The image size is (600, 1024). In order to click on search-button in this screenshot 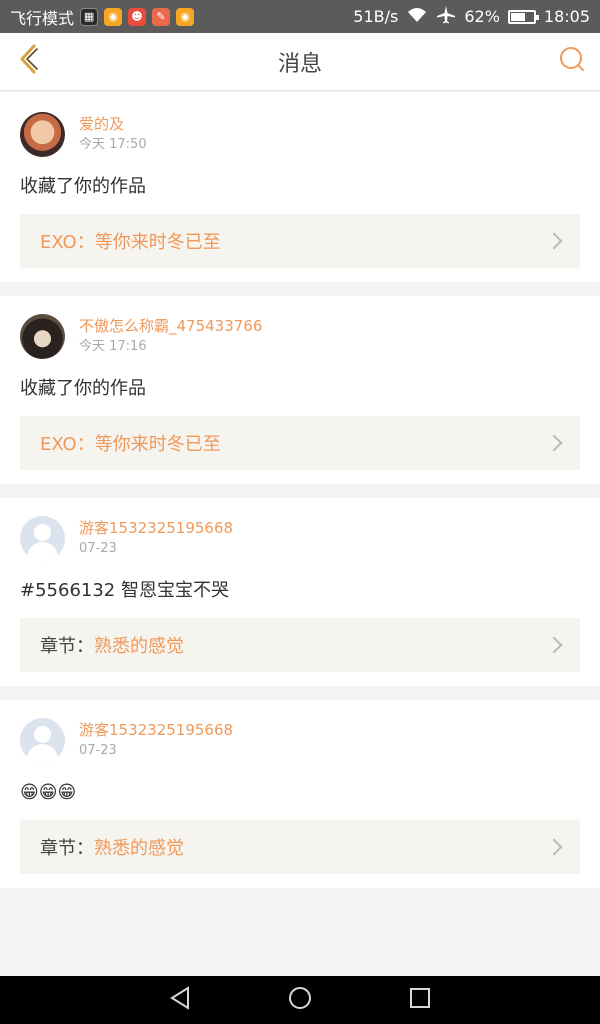, I will do `click(572, 61)`.